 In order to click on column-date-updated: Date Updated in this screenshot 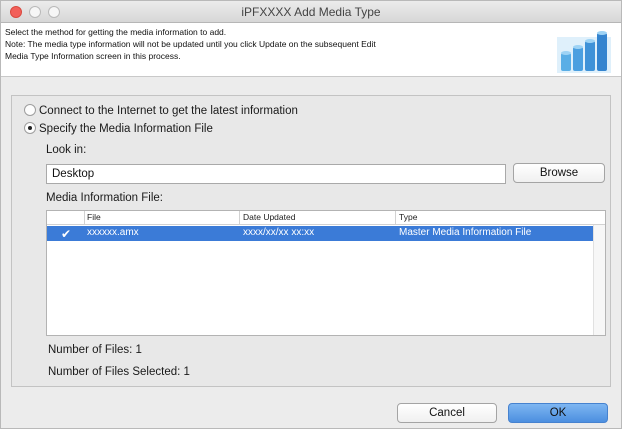, I will do `click(269, 217)`.